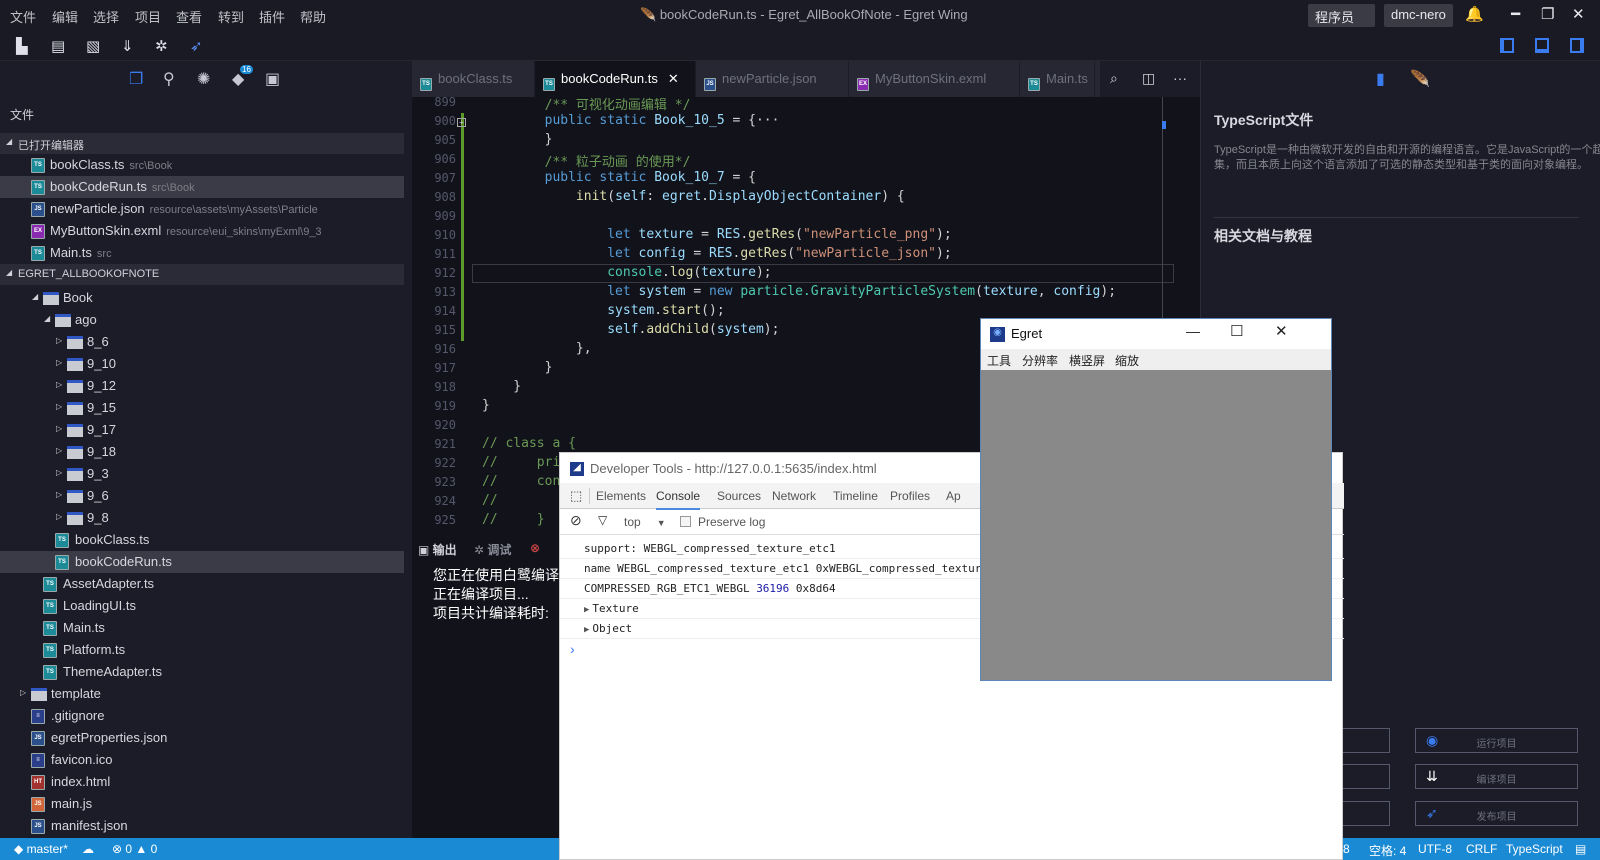 This screenshot has height=860, width=1600. What do you see at coordinates (202, 320) in the screenshot?
I see `tree-item: ◢ ago` at bounding box center [202, 320].